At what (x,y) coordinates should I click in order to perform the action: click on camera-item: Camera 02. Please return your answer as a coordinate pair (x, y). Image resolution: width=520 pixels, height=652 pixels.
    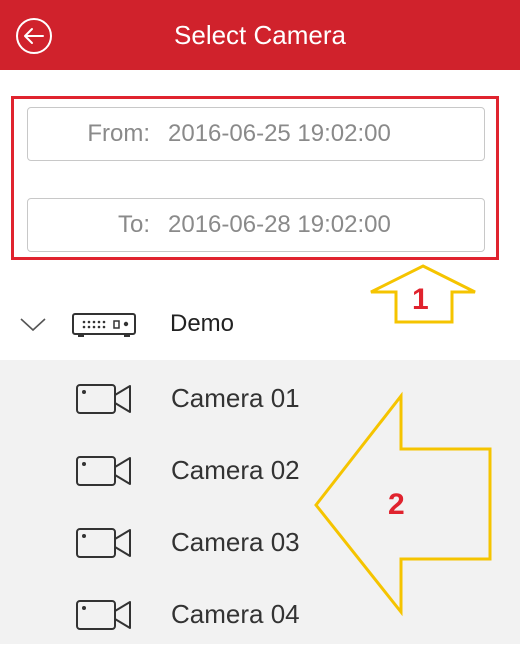
    Looking at the image, I should click on (260, 468).